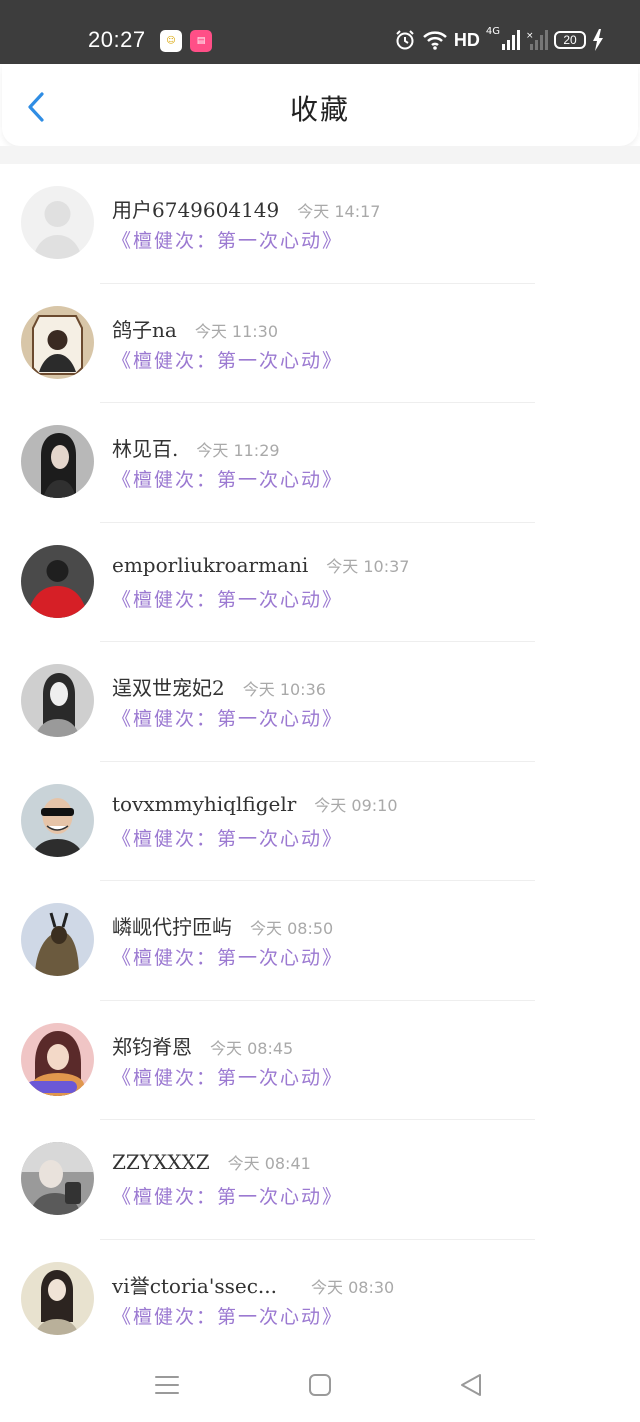  I want to click on back-triangle-icon, so click(471, 1385).